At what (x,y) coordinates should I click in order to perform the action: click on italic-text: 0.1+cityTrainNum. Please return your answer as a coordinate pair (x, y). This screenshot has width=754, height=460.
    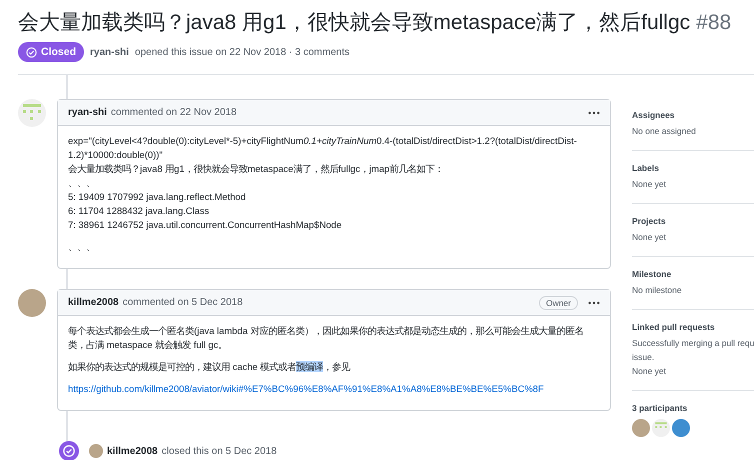
    Looking at the image, I should click on (340, 140).